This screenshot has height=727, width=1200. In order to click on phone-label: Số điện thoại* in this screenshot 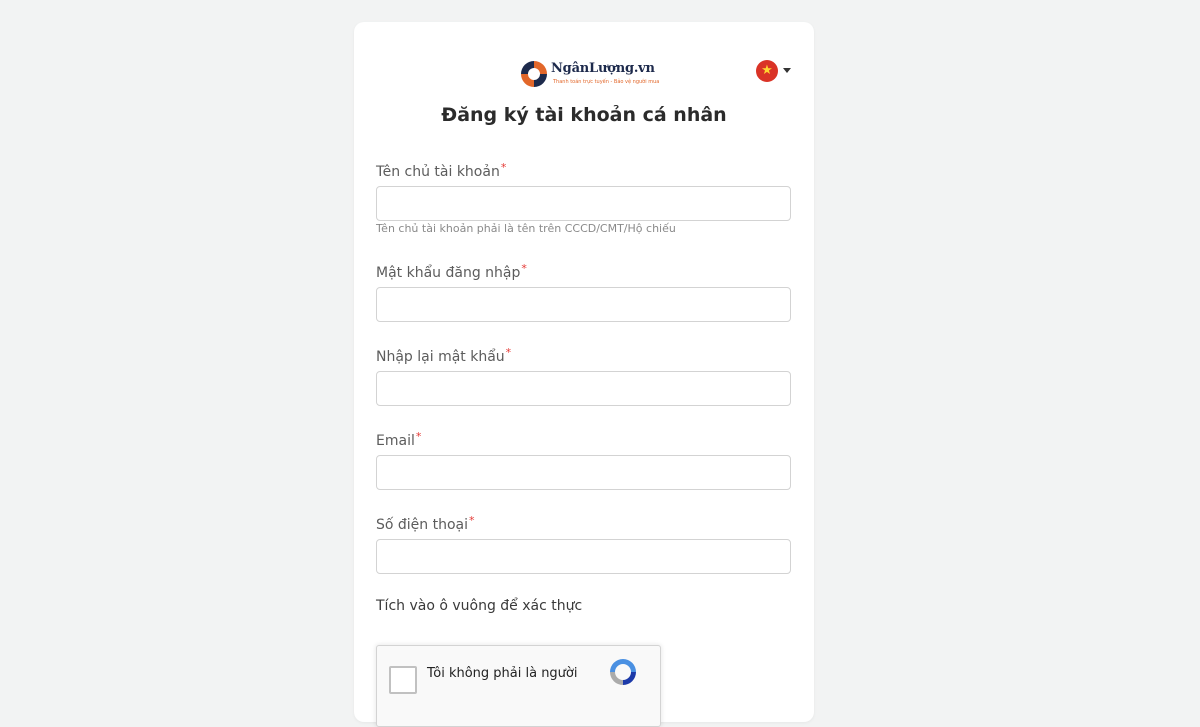, I will do `click(425, 523)`.